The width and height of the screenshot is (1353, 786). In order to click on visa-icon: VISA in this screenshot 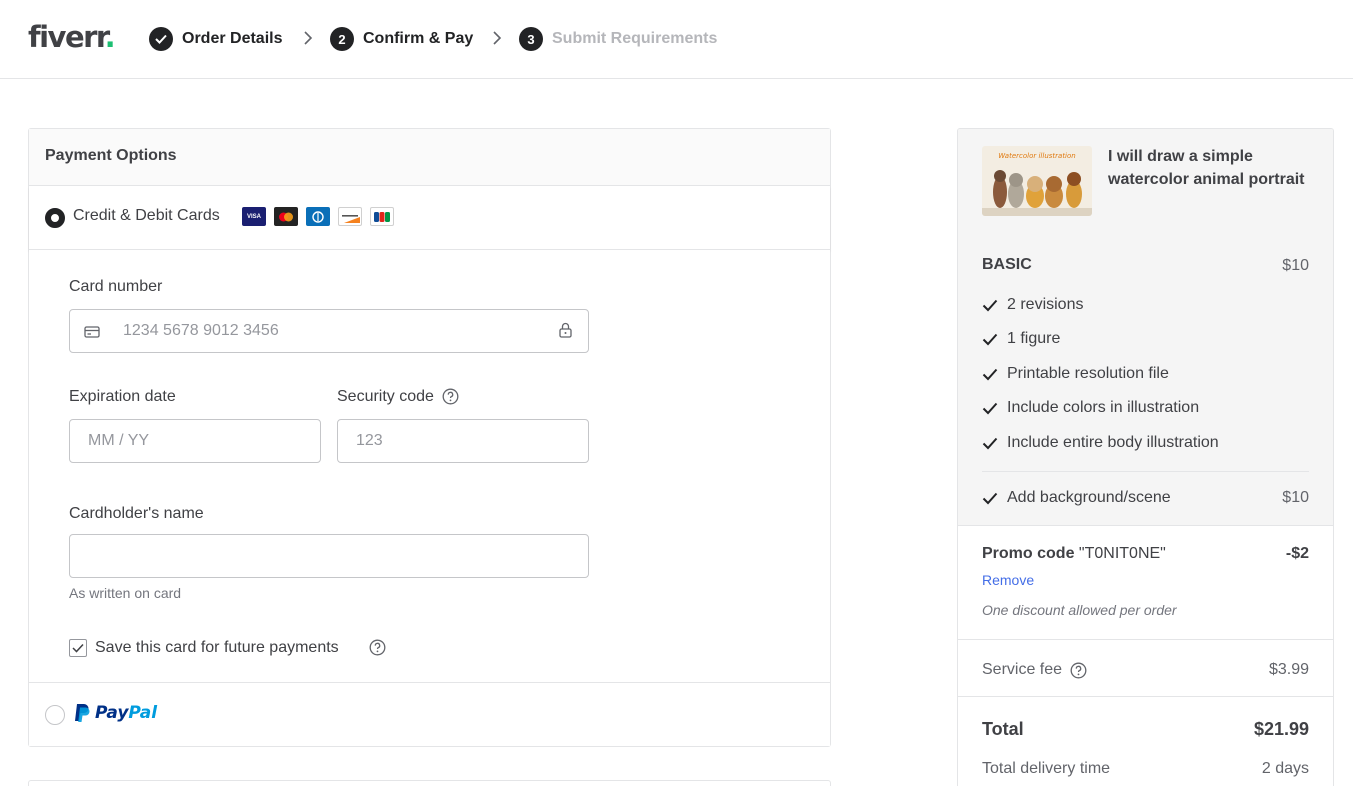, I will do `click(254, 216)`.